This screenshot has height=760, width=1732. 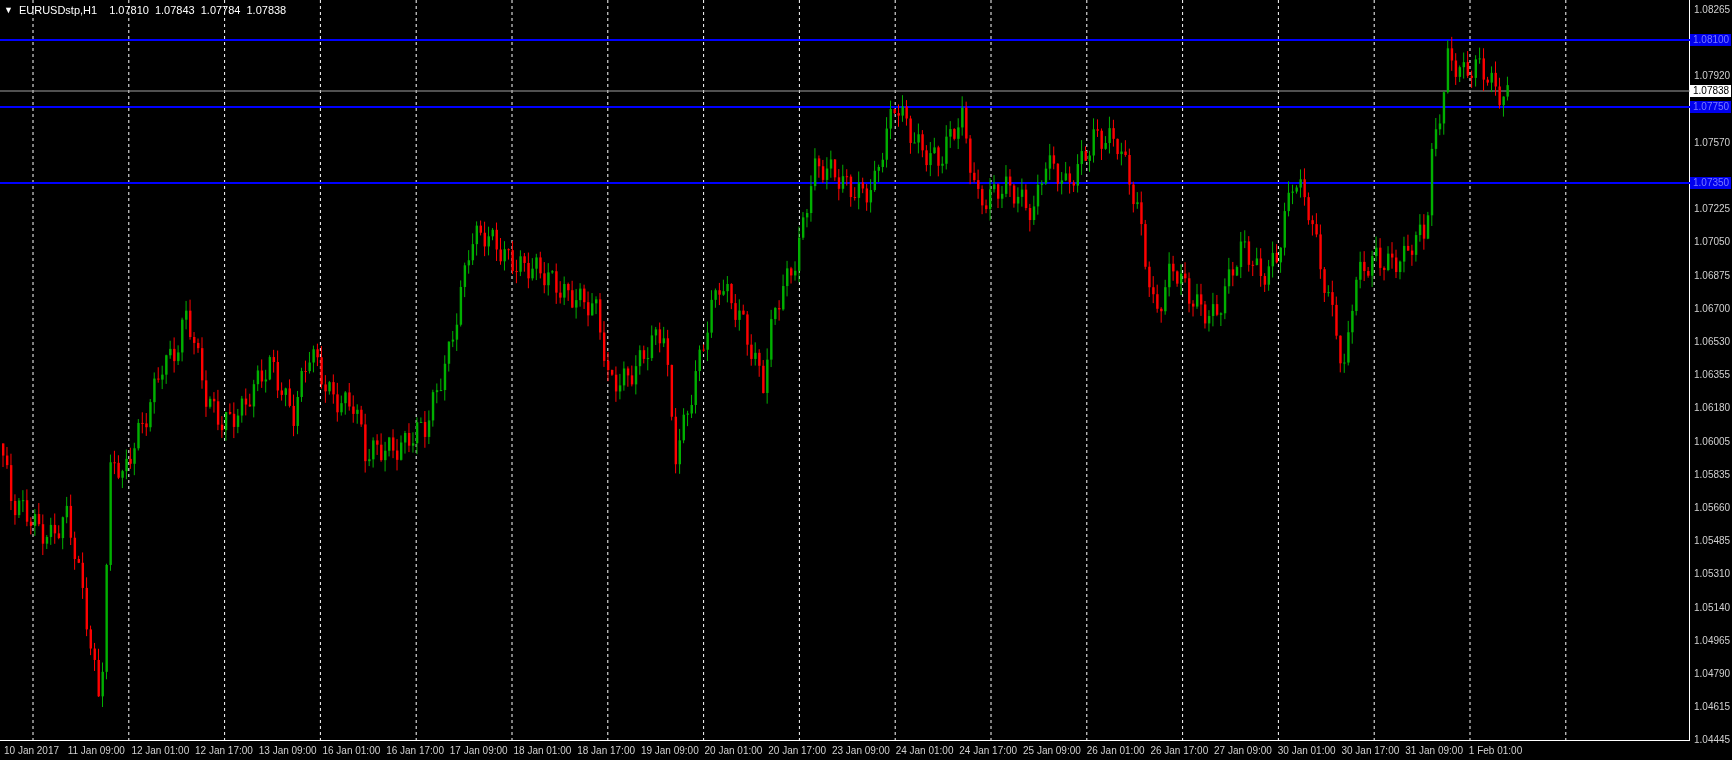 I want to click on time-tick-label: 12 Jan 01:00, so click(x=161, y=751).